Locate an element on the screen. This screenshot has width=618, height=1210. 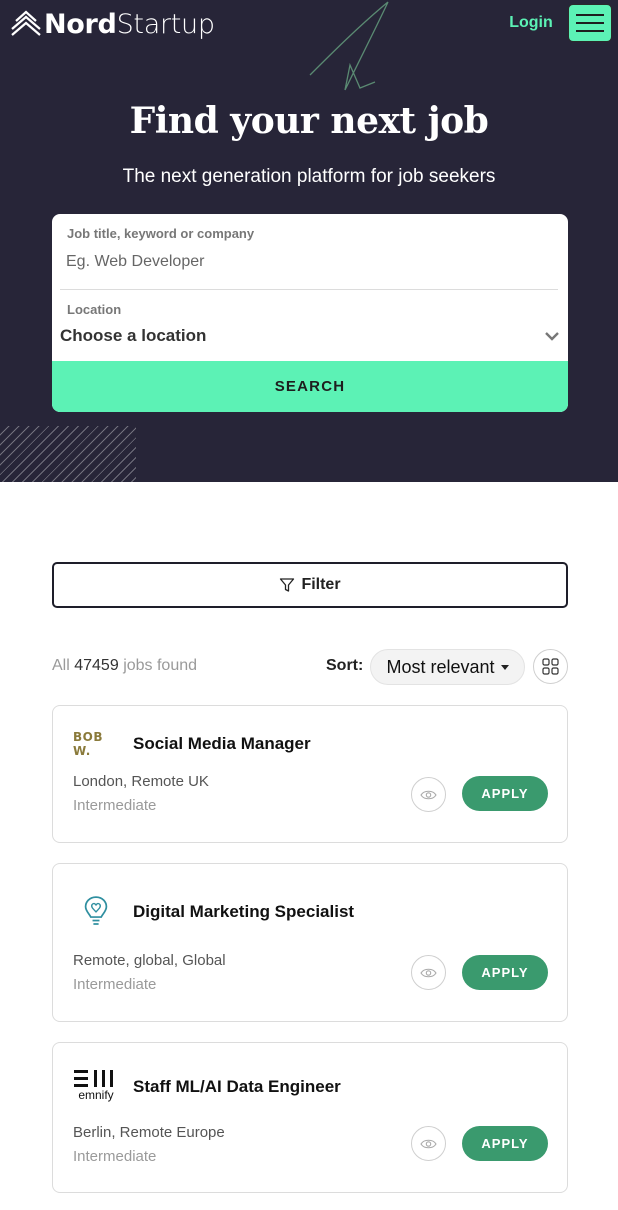
decorative-hatch-pattern is located at coordinates (68, 454).